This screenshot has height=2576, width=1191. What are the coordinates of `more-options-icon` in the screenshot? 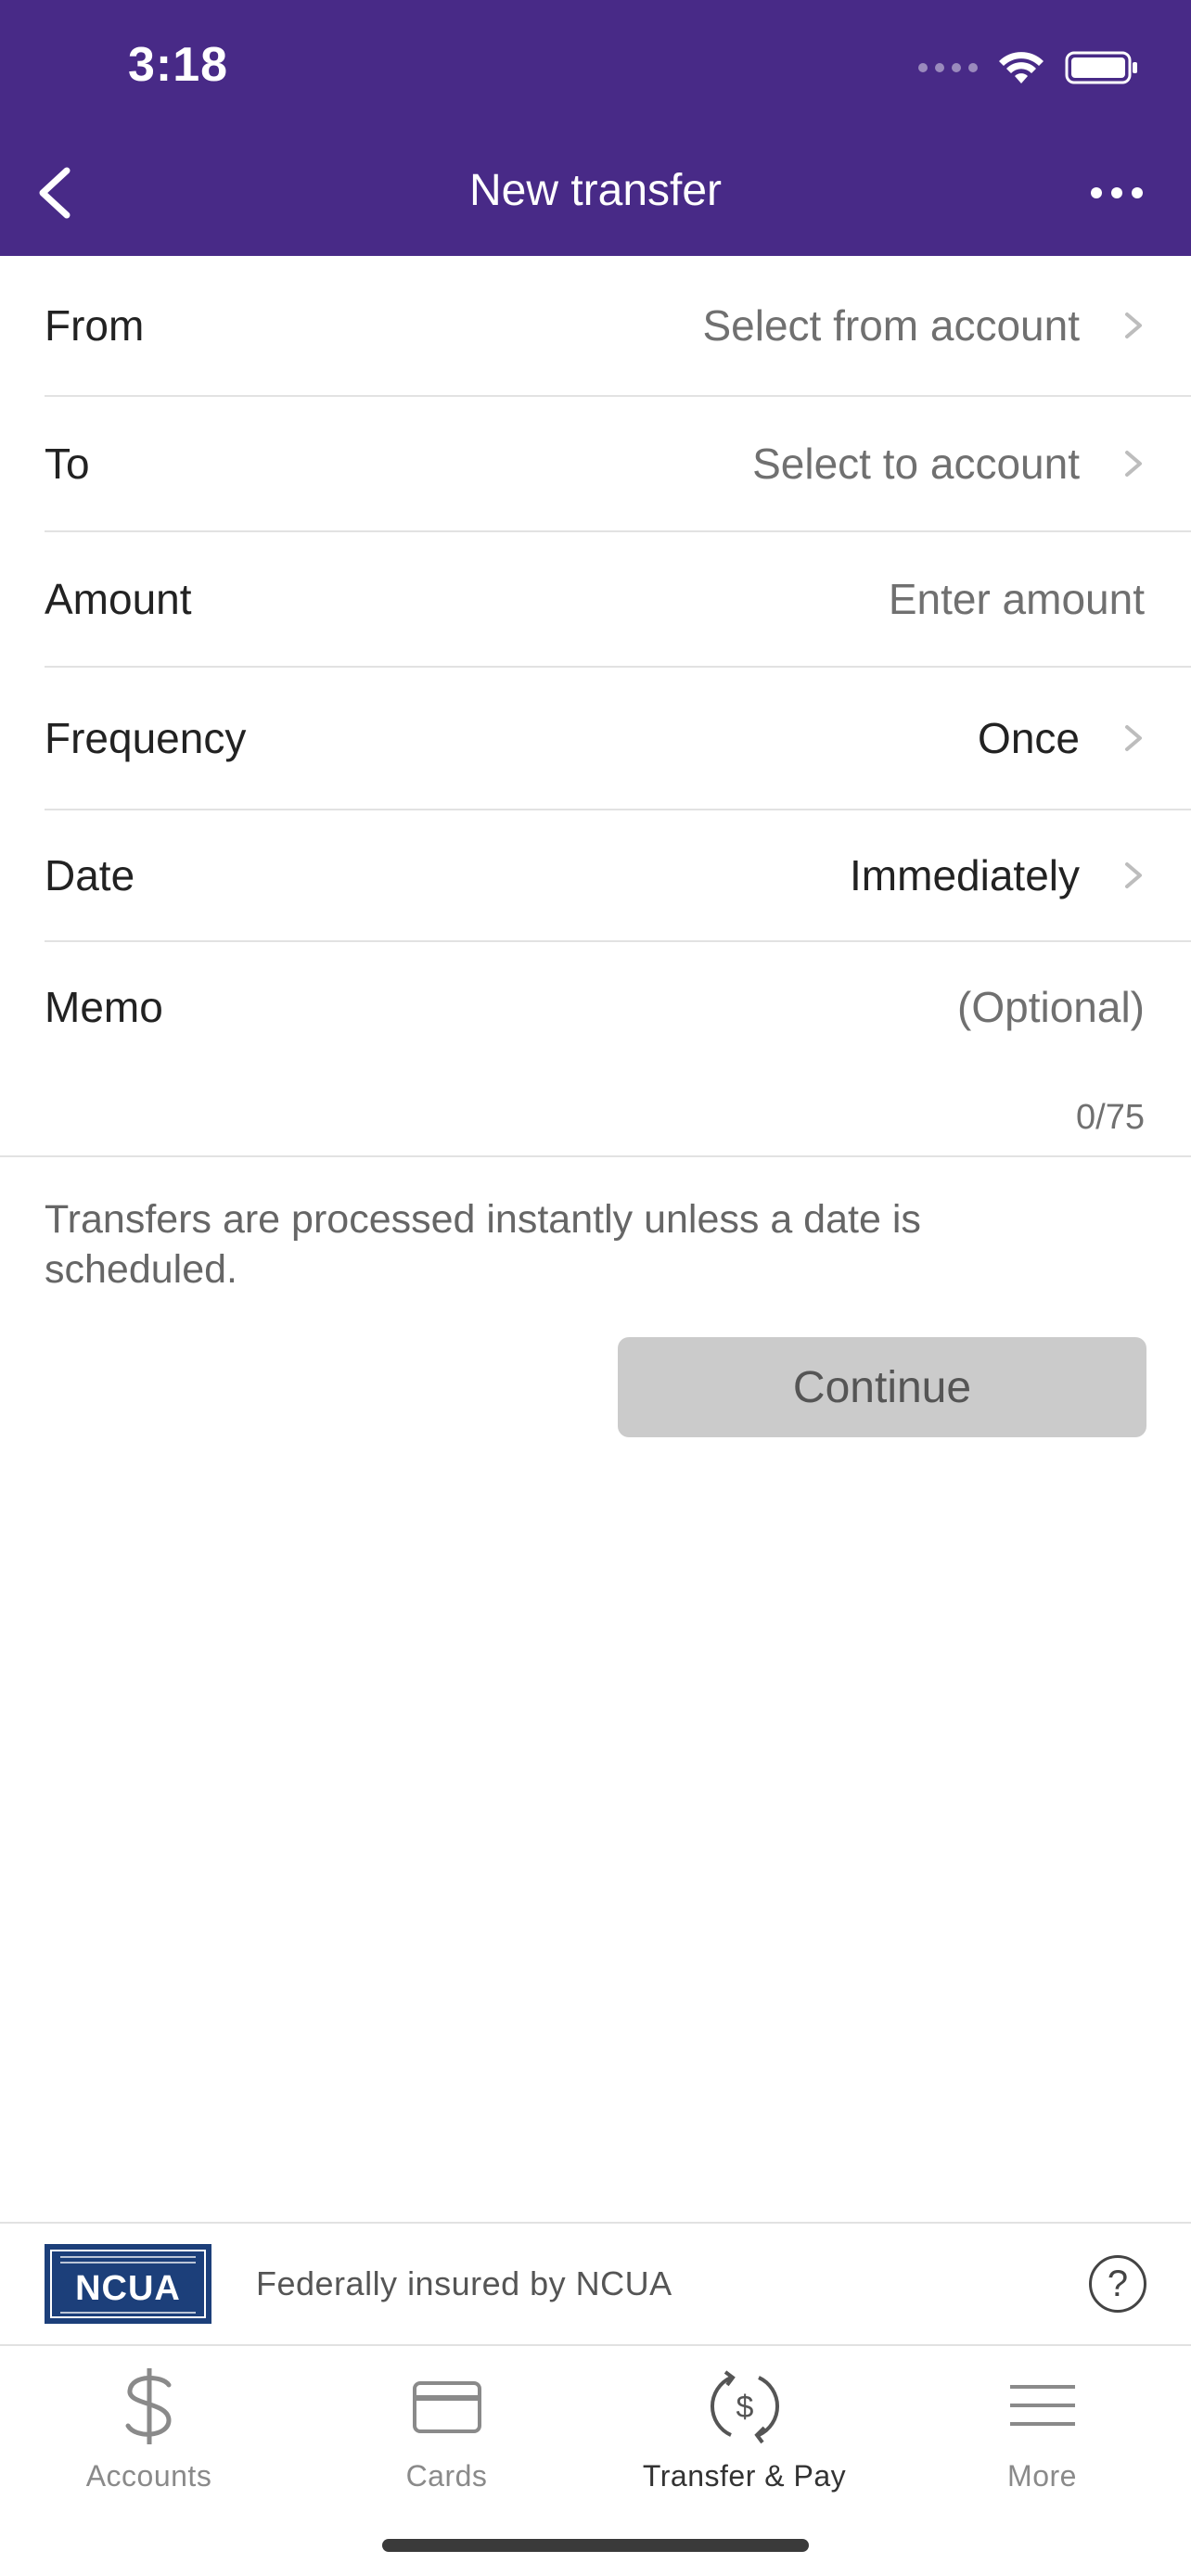 It's located at (1117, 193).